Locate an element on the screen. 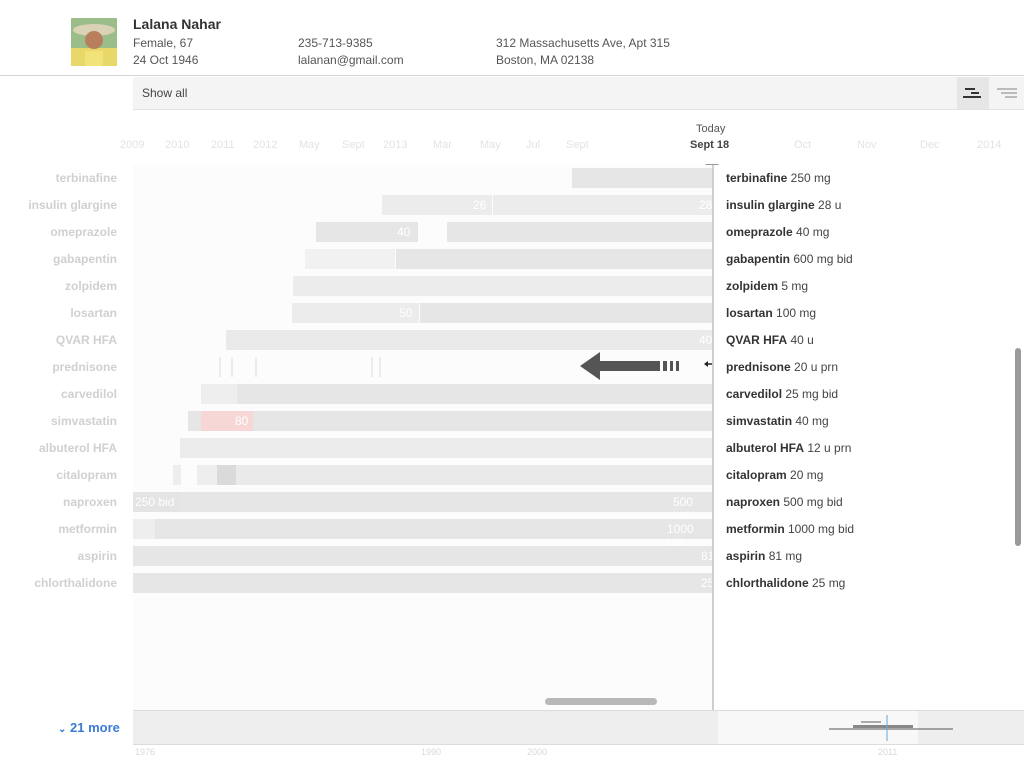 This screenshot has height=770, width=1024. list-view-button is located at coordinates (1007, 93).